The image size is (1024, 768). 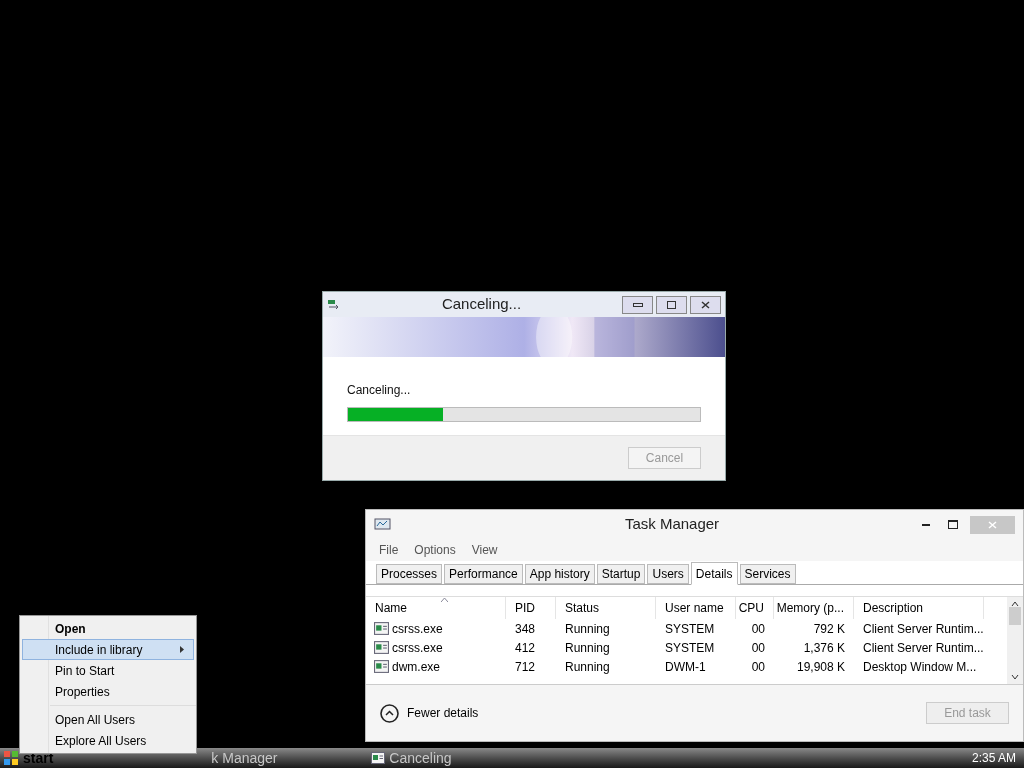 What do you see at coordinates (919, 608) in the screenshot?
I see `column-header: Description` at bounding box center [919, 608].